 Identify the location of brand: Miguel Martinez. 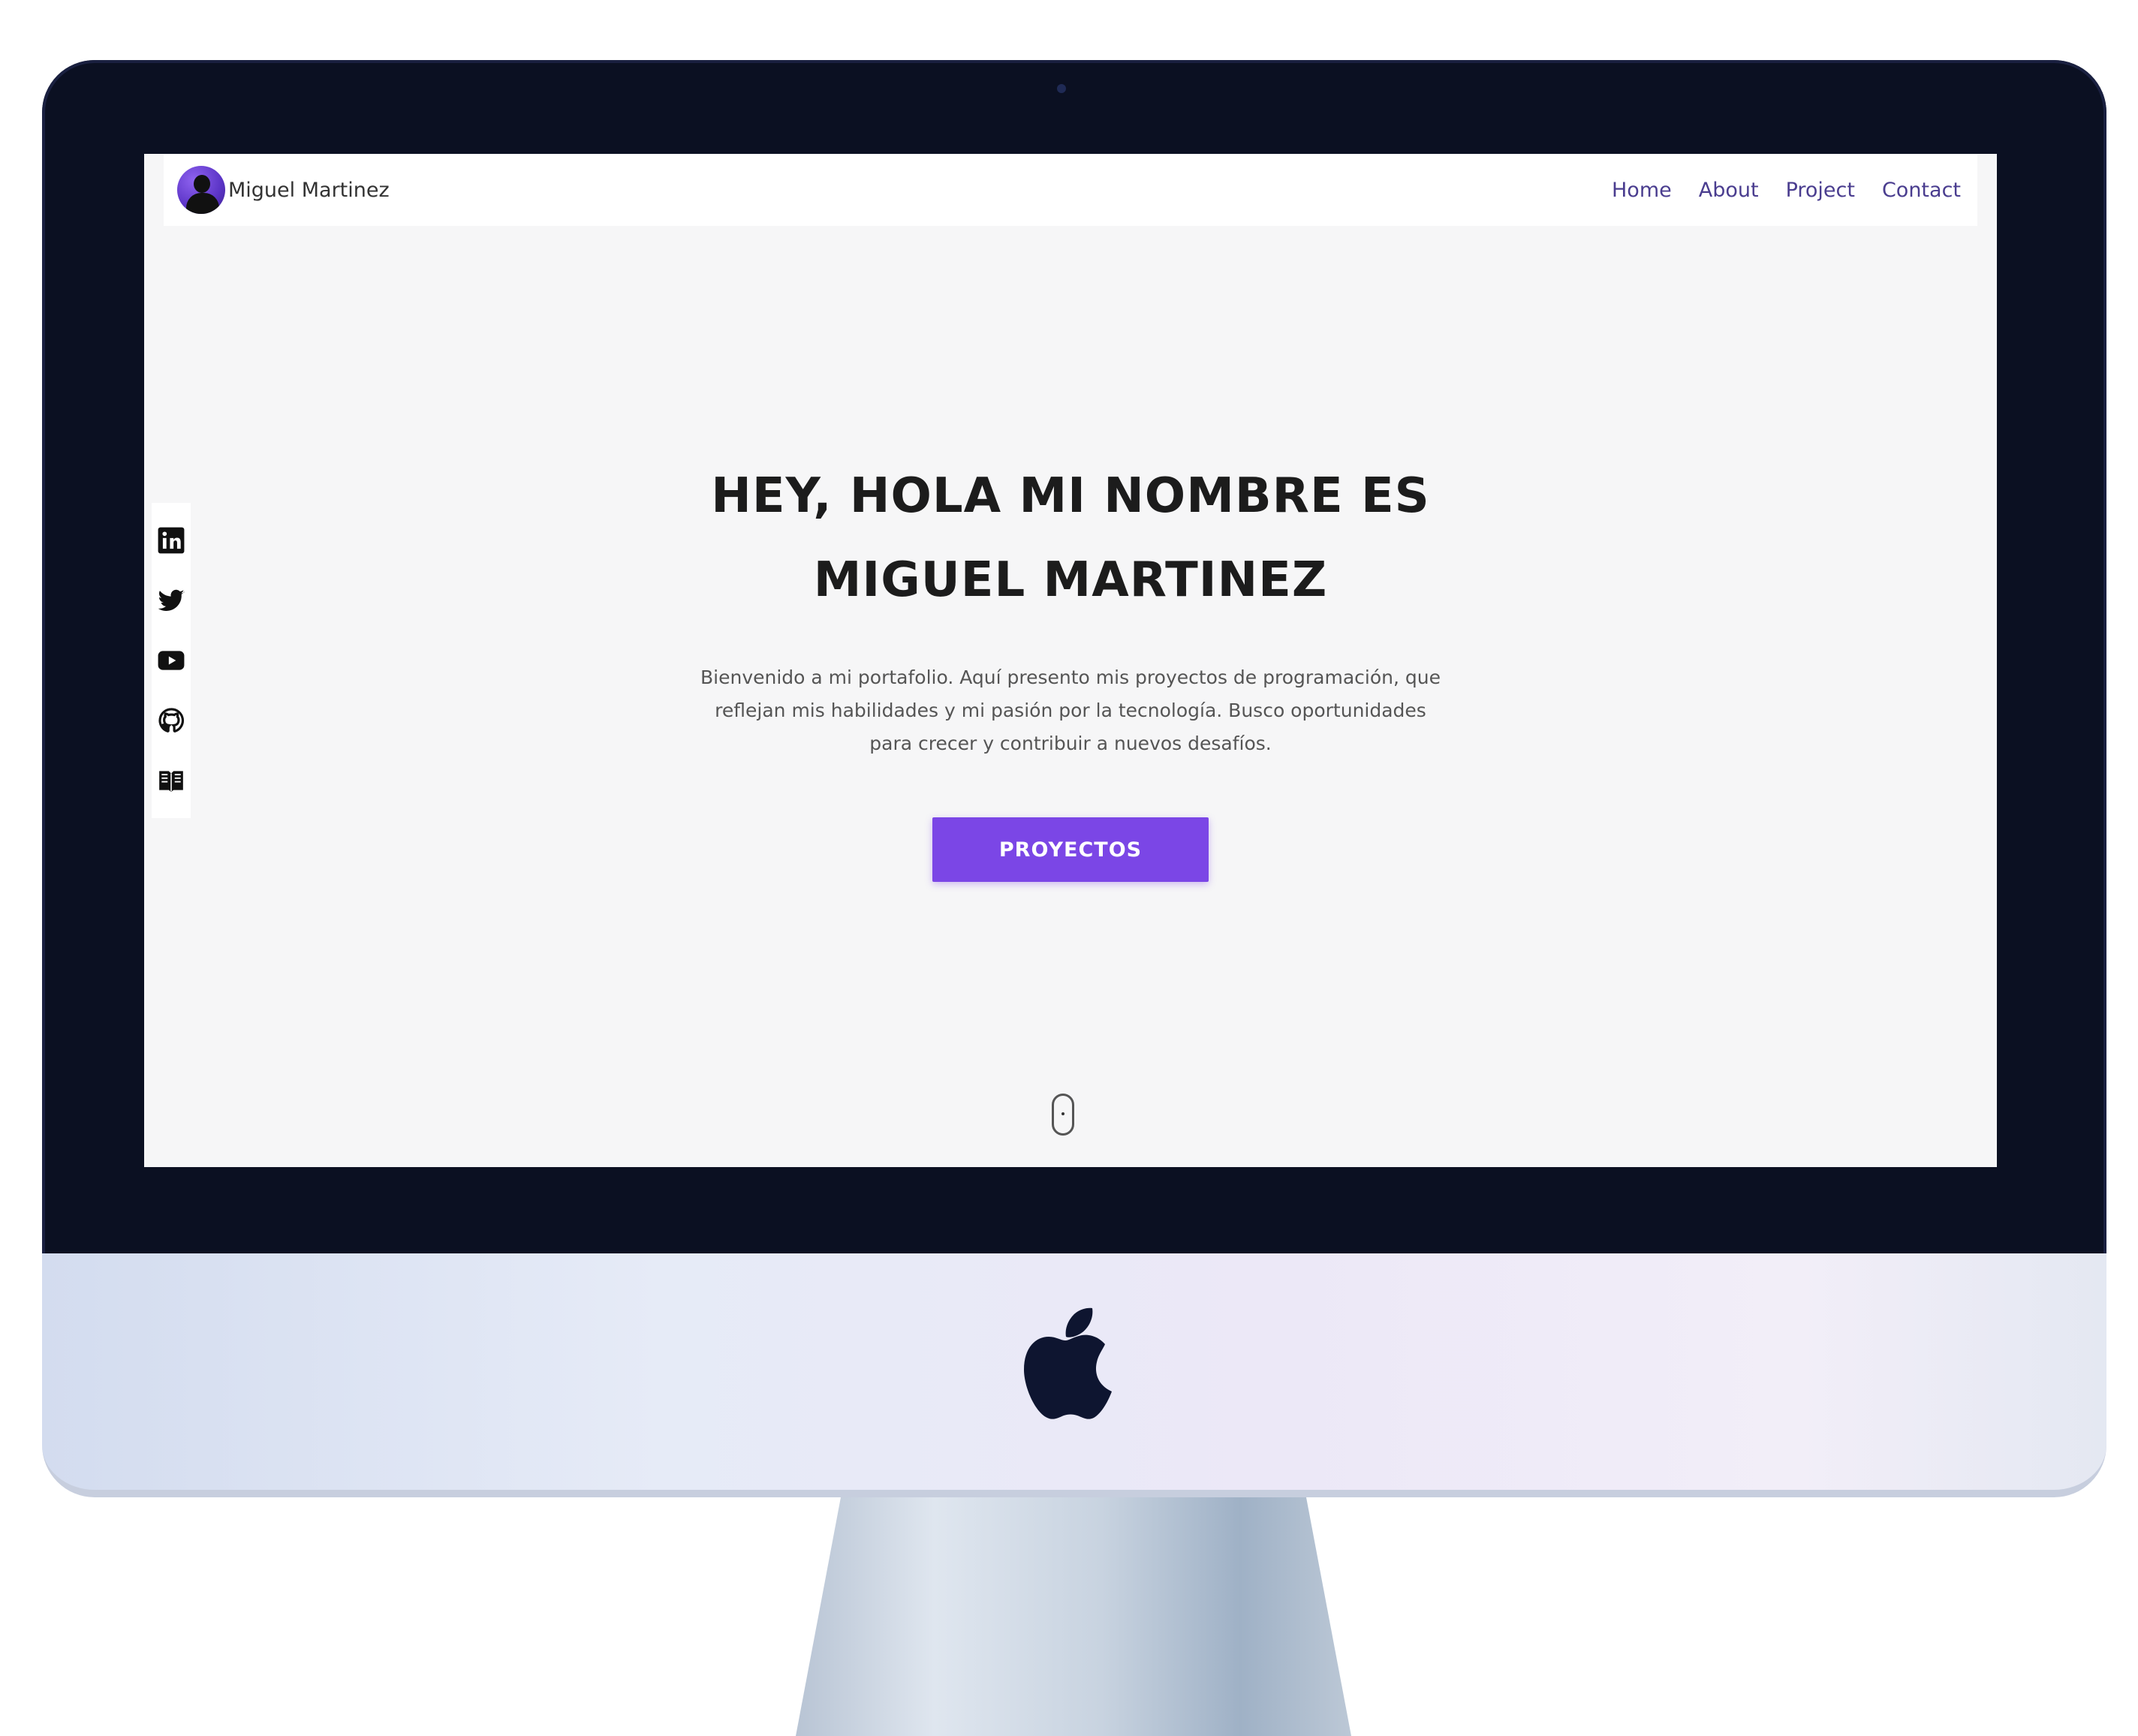
(283, 190).